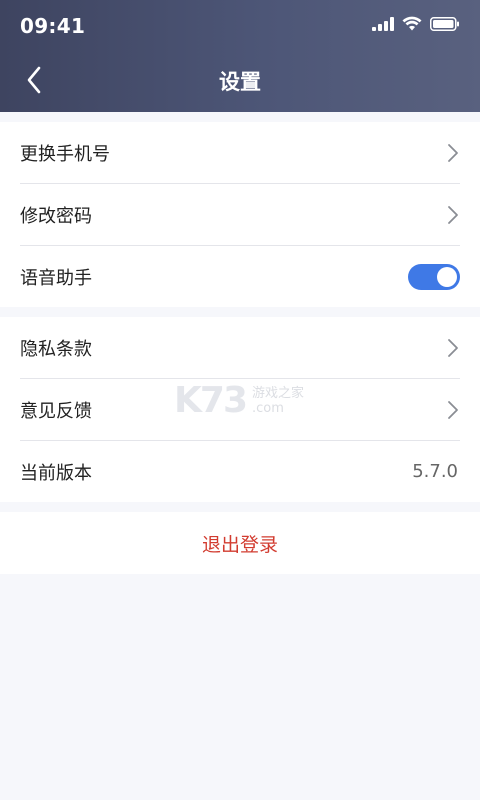 This screenshot has height=800, width=480. Describe the element at coordinates (240, 471) in the screenshot. I see `row-current-version: 当前版本 5.7.0` at that location.